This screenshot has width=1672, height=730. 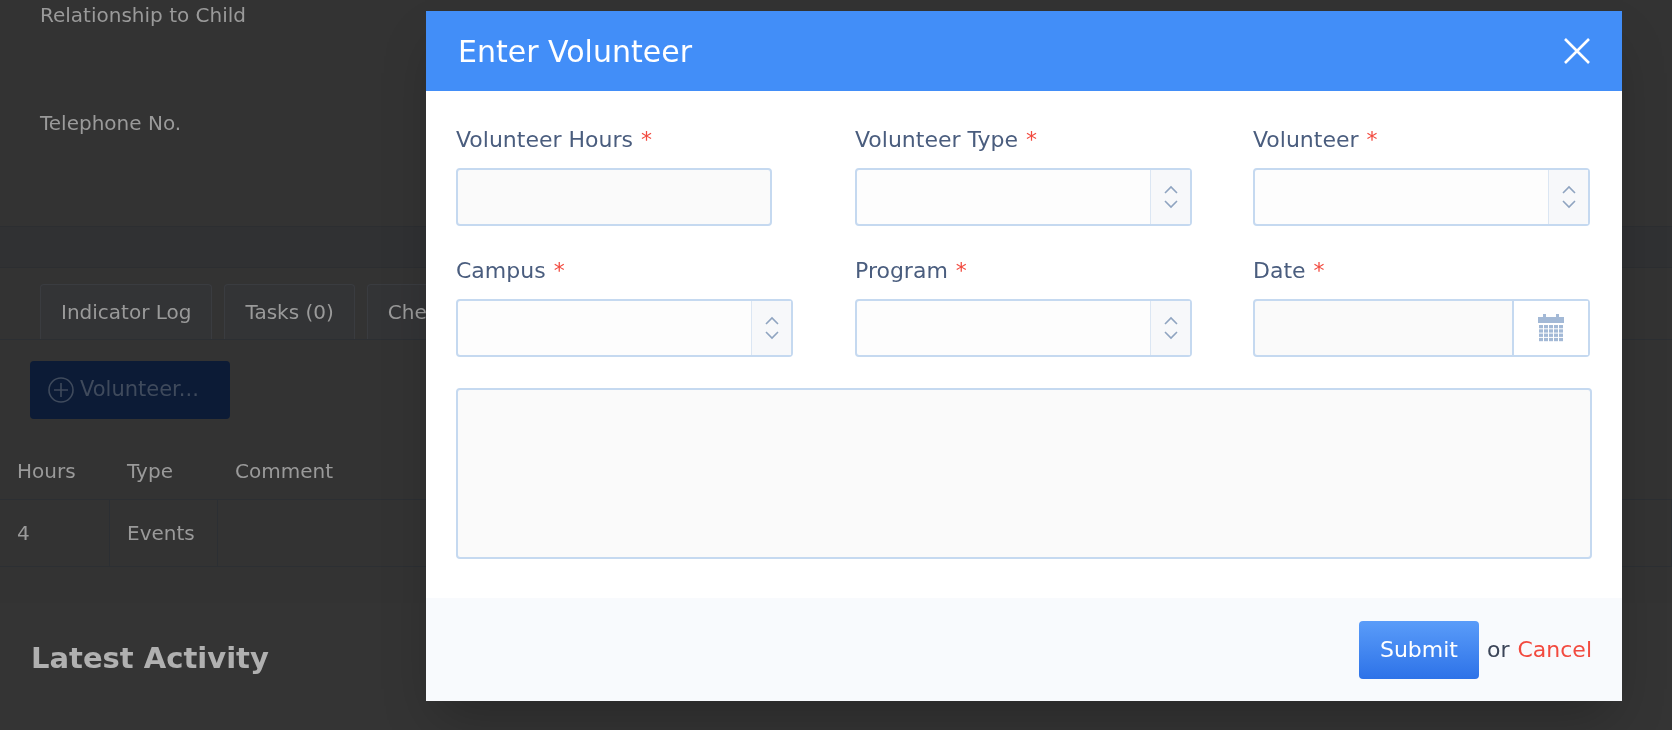 What do you see at coordinates (143, 15) in the screenshot?
I see `field-label: Relationship to Child` at bounding box center [143, 15].